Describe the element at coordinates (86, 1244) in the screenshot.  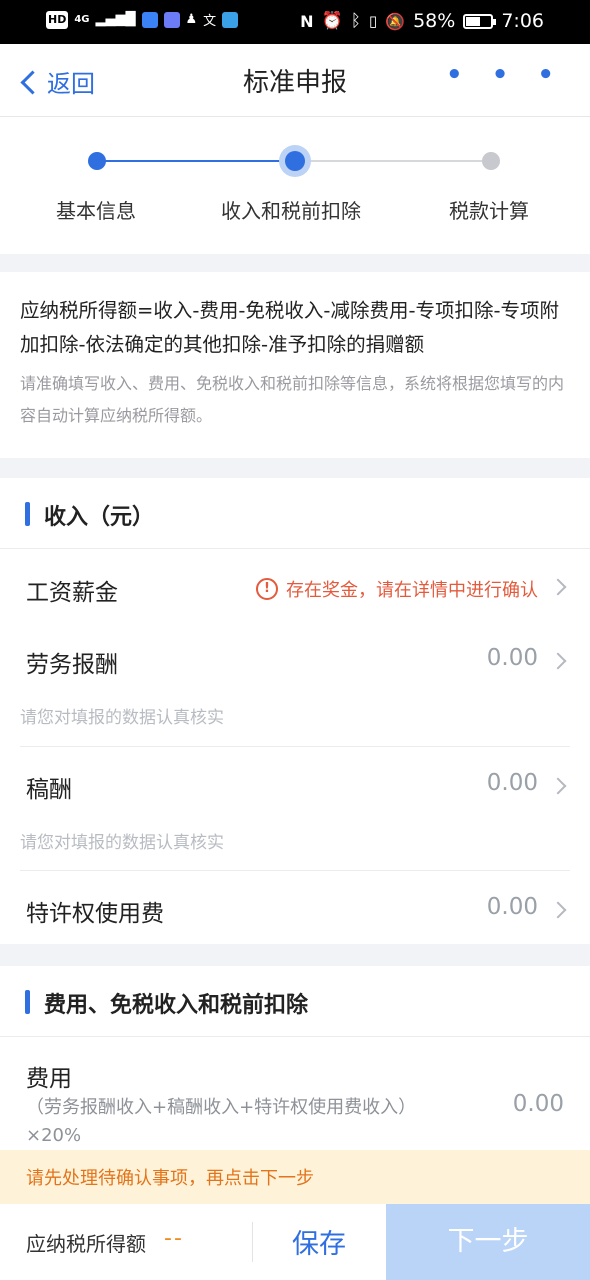
I see `taxable-income-label: 应纳税所得额` at that location.